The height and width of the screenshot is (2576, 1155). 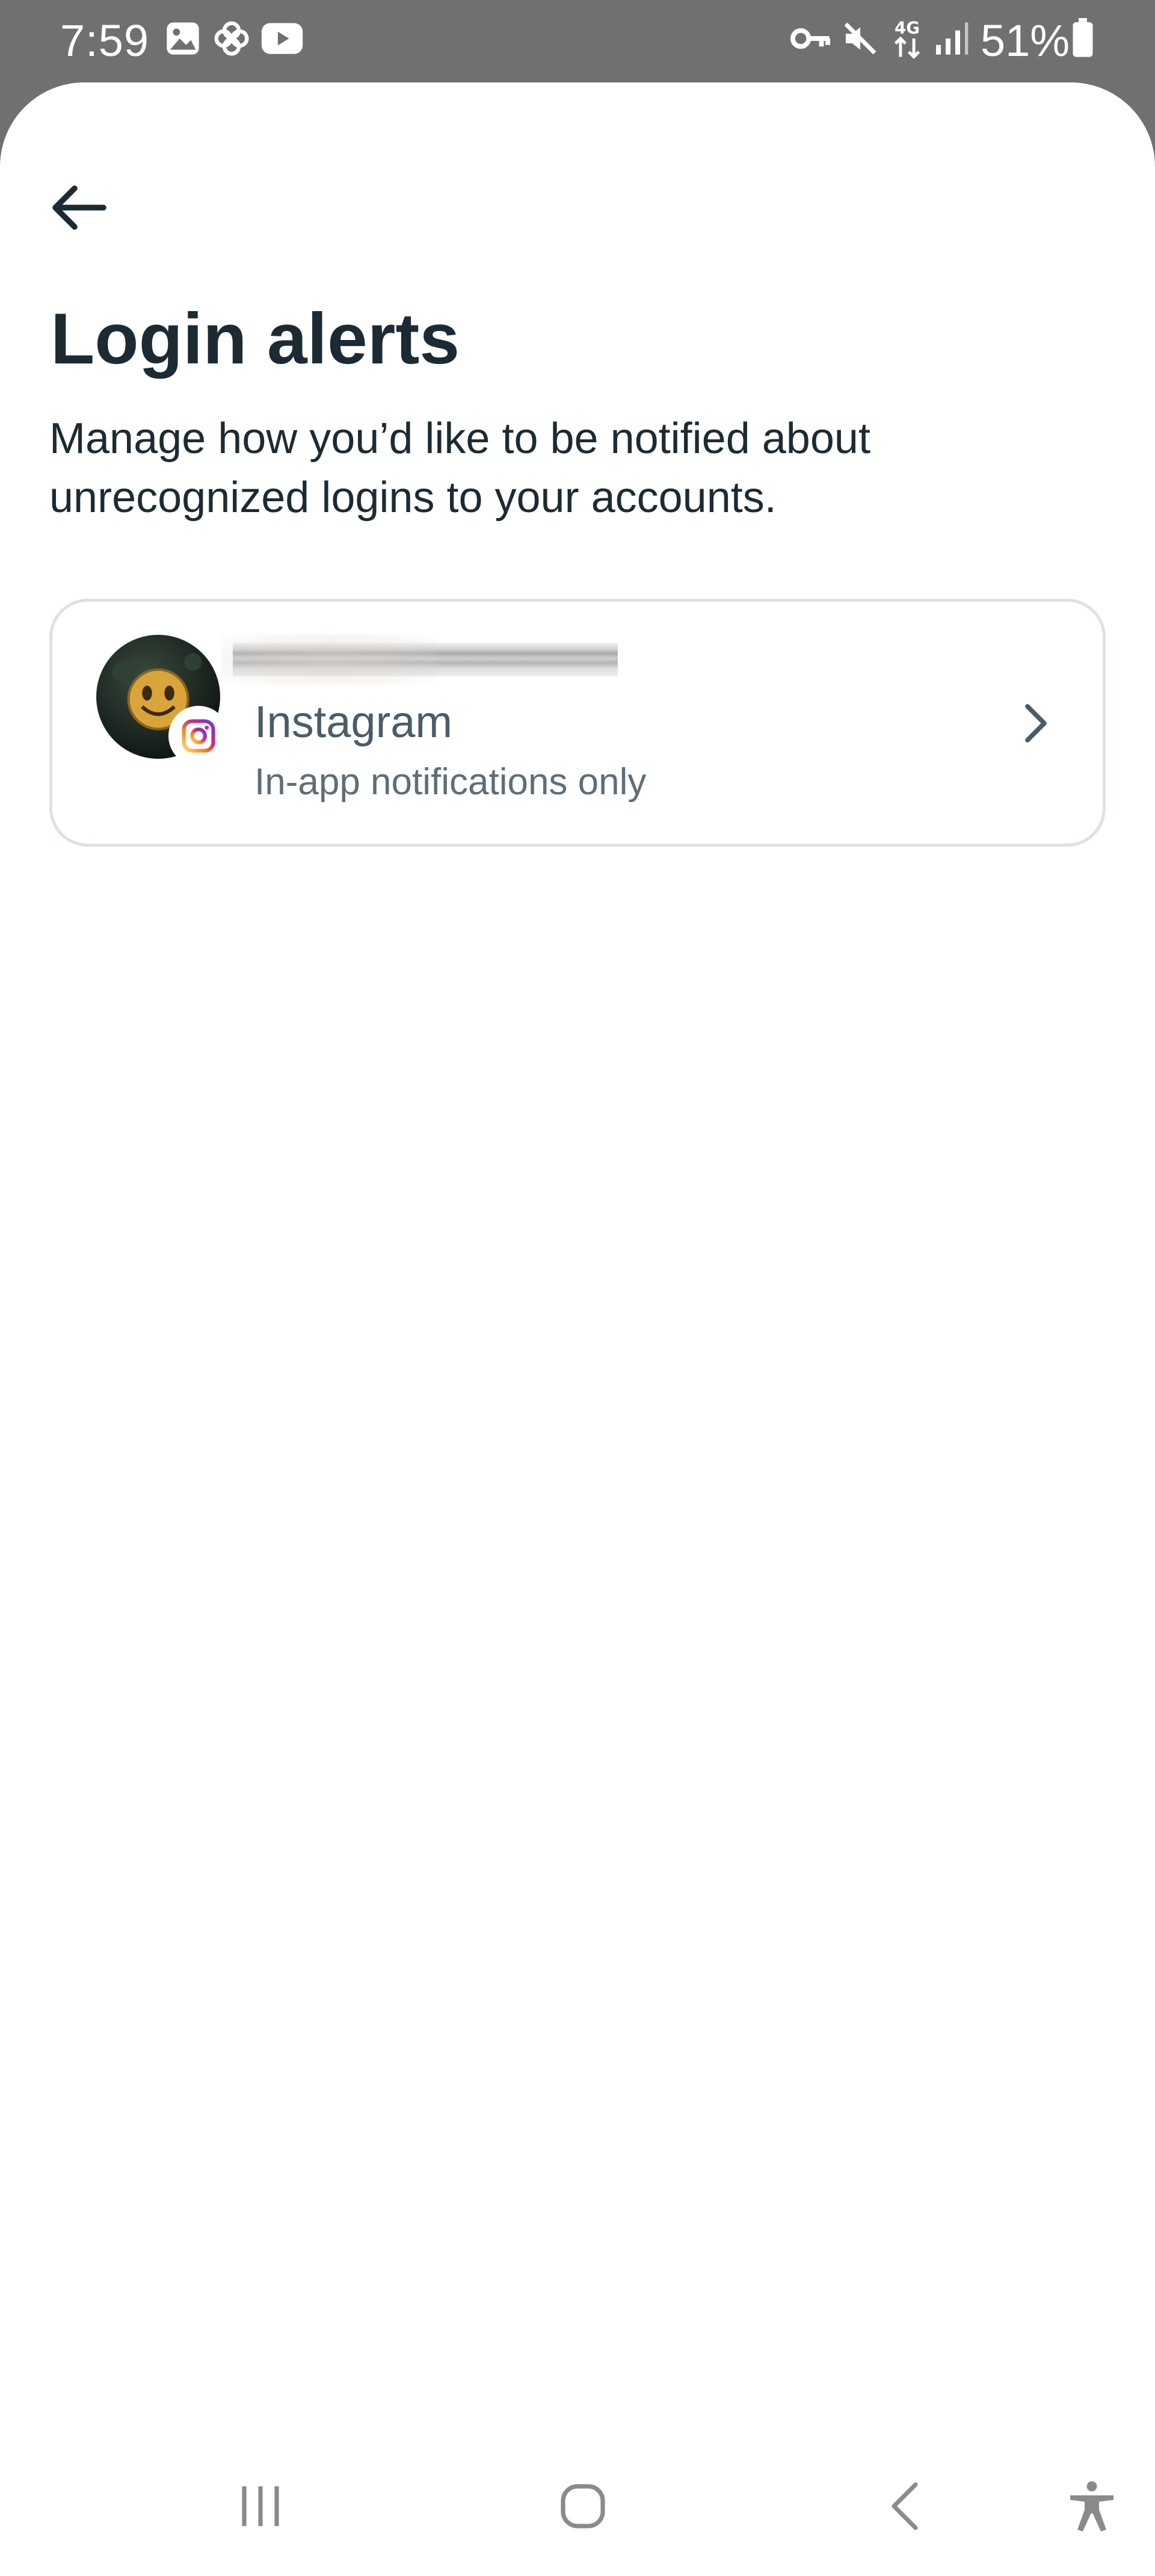 I want to click on instagram-badge, so click(x=199, y=736).